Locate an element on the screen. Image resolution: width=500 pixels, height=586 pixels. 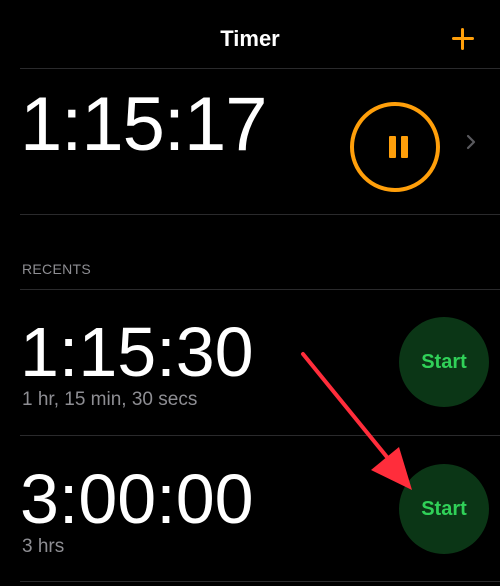
pause-button is located at coordinates (395, 147).